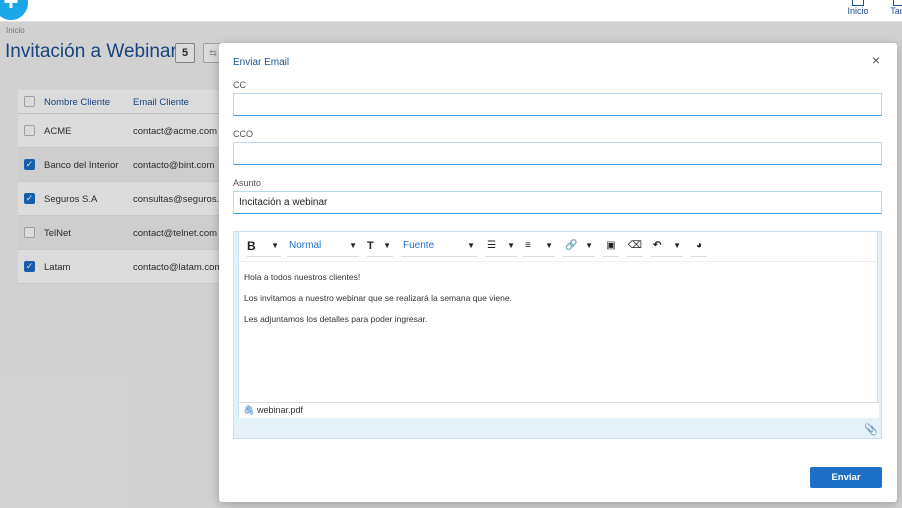 The image size is (902, 508). What do you see at coordinates (557, 202) in the screenshot?
I see `asunto-input` at bounding box center [557, 202].